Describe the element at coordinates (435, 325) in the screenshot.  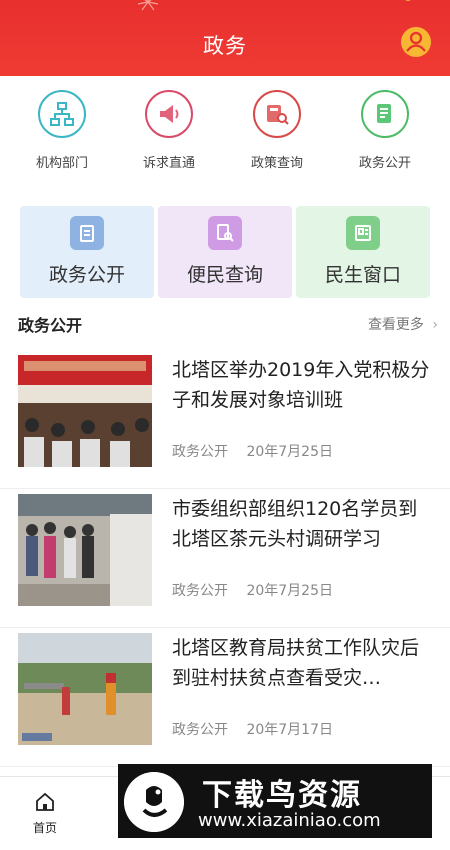
I see `chevron-right-icon: ›` at that location.